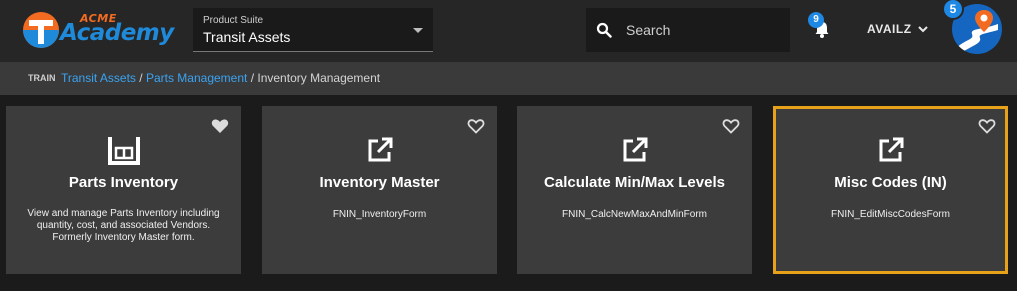  What do you see at coordinates (379, 182) in the screenshot?
I see `card-title: Inventory Master` at bounding box center [379, 182].